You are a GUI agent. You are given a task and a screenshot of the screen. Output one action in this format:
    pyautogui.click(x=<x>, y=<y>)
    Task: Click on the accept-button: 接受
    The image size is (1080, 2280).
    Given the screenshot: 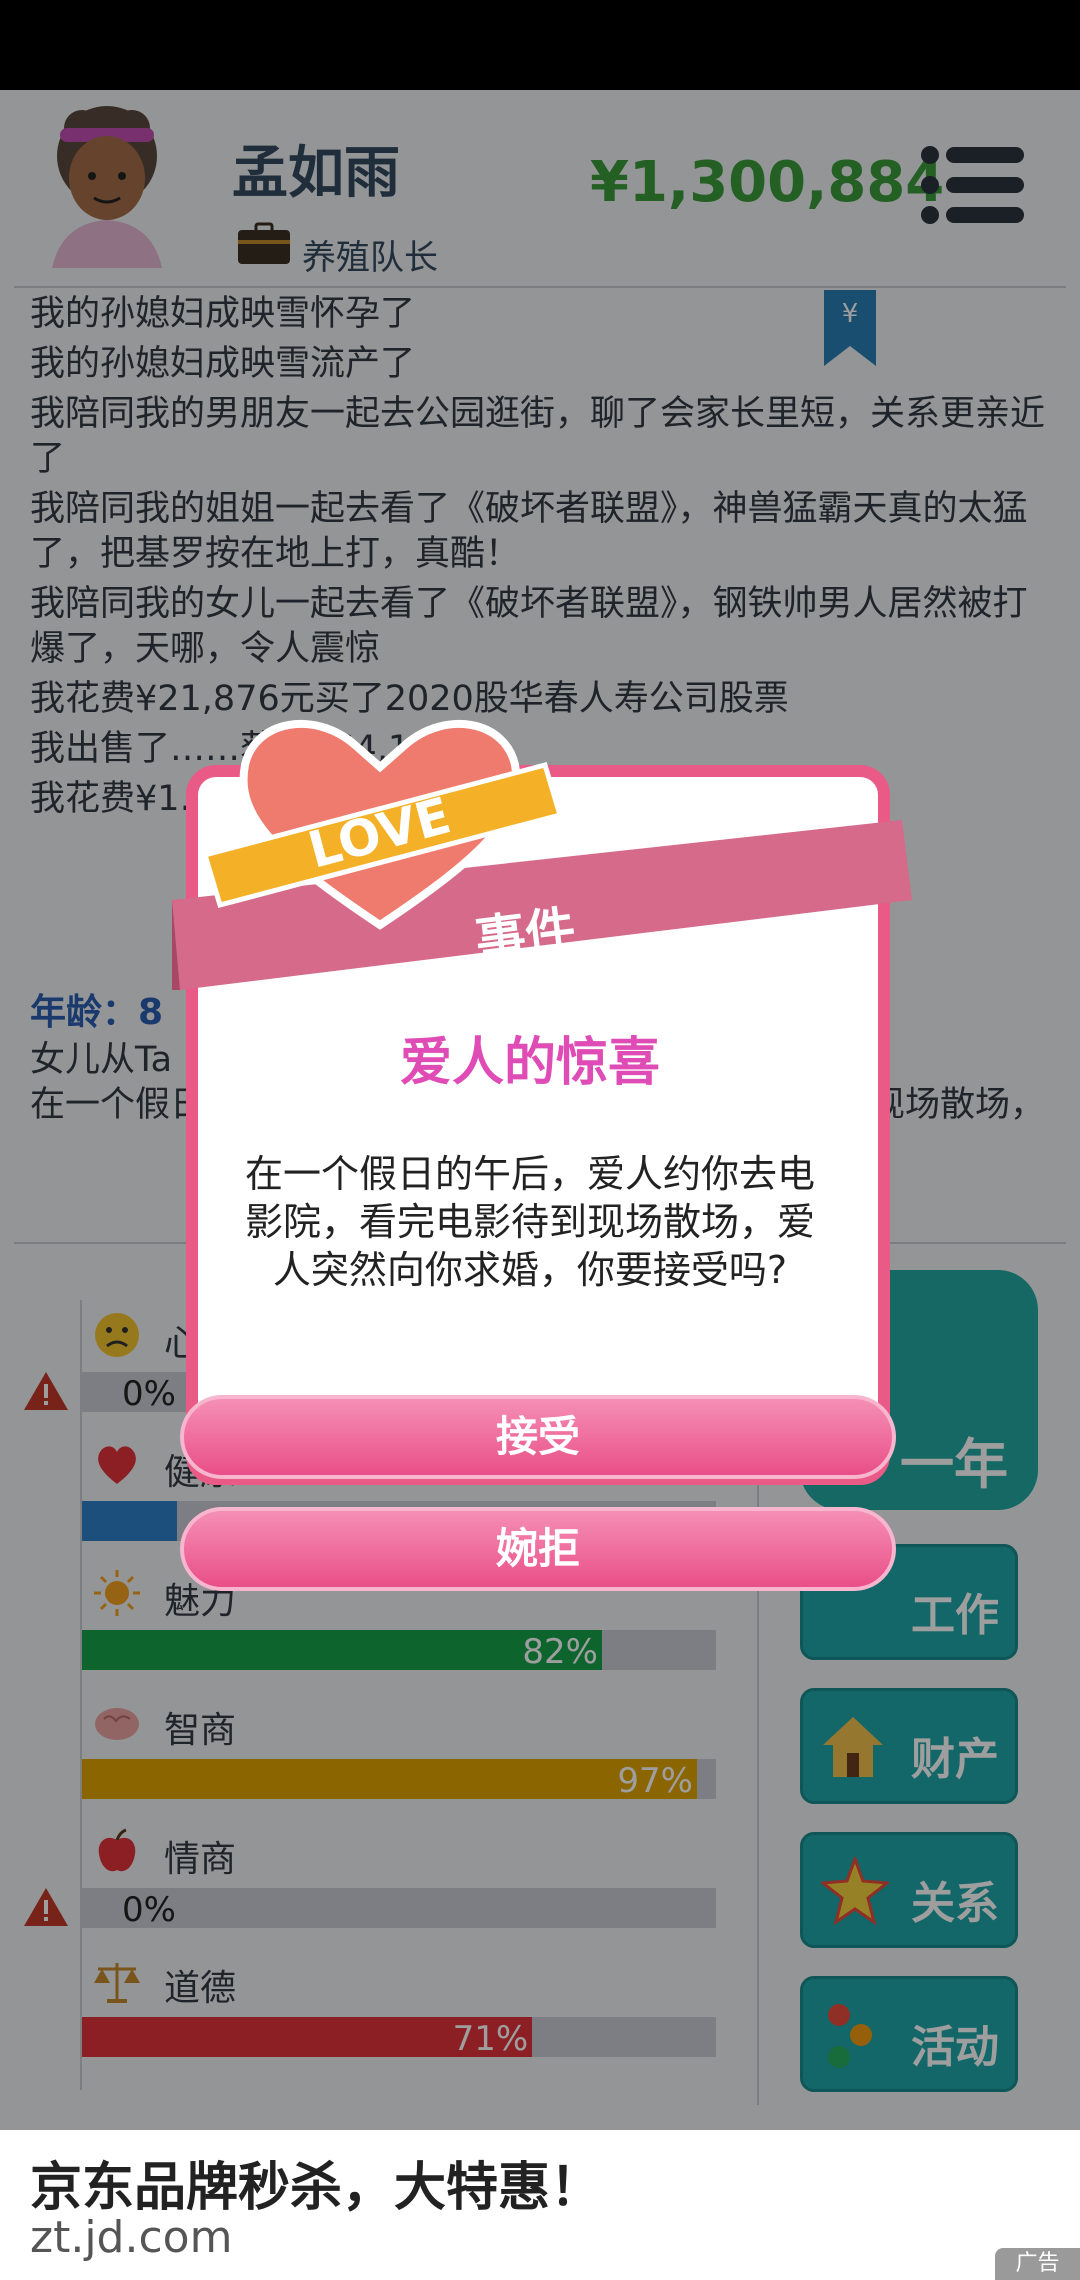 What is the action you would take?
    pyautogui.click(x=538, y=1437)
    